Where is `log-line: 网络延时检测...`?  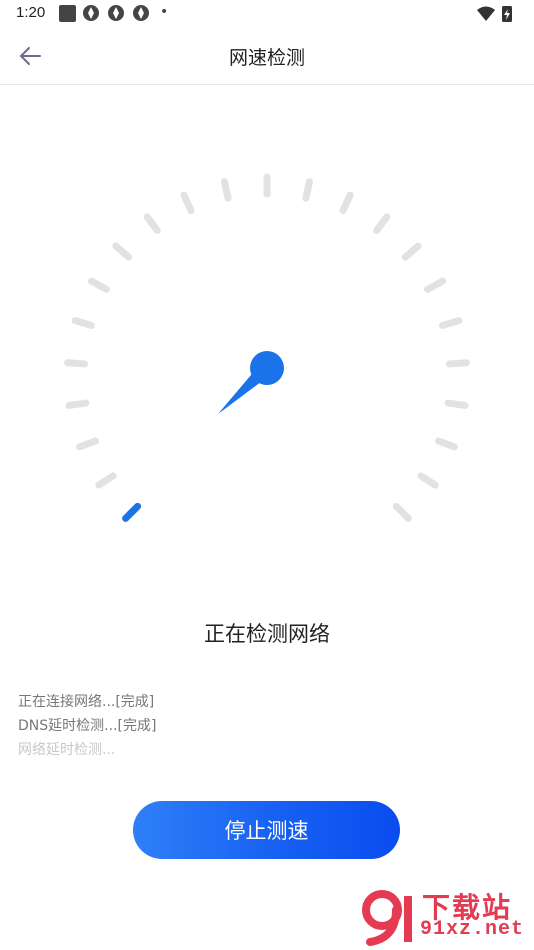 log-line: 网络延时检测... is located at coordinates (67, 750).